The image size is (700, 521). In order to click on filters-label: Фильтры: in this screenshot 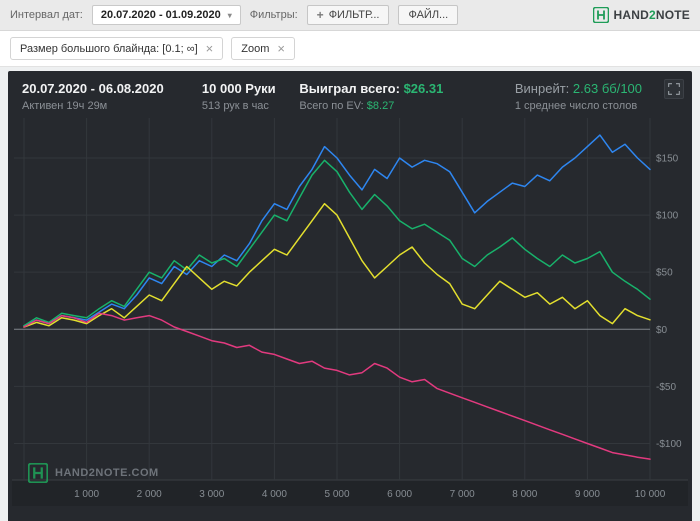, I will do `click(273, 15)`.